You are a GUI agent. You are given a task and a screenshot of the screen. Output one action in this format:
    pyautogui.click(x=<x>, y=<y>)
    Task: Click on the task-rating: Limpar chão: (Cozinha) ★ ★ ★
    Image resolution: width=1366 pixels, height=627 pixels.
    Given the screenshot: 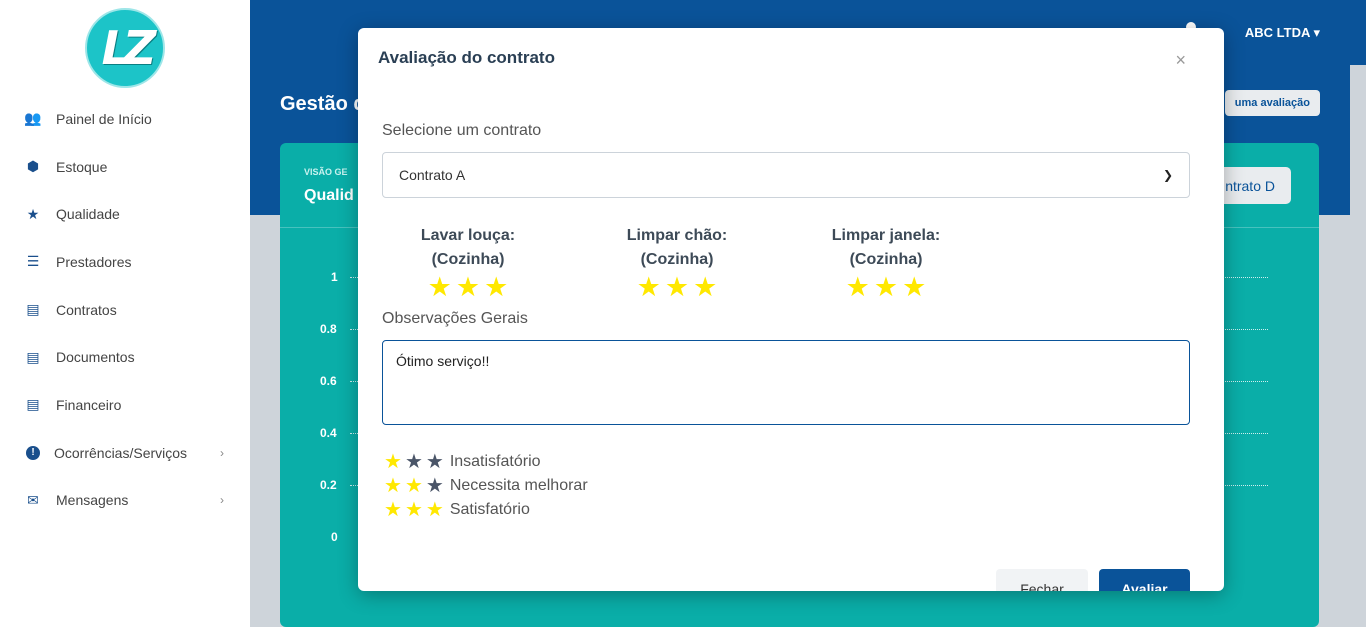 What is the action you would take?
    pyautogui.click(x=677, y=262)
    